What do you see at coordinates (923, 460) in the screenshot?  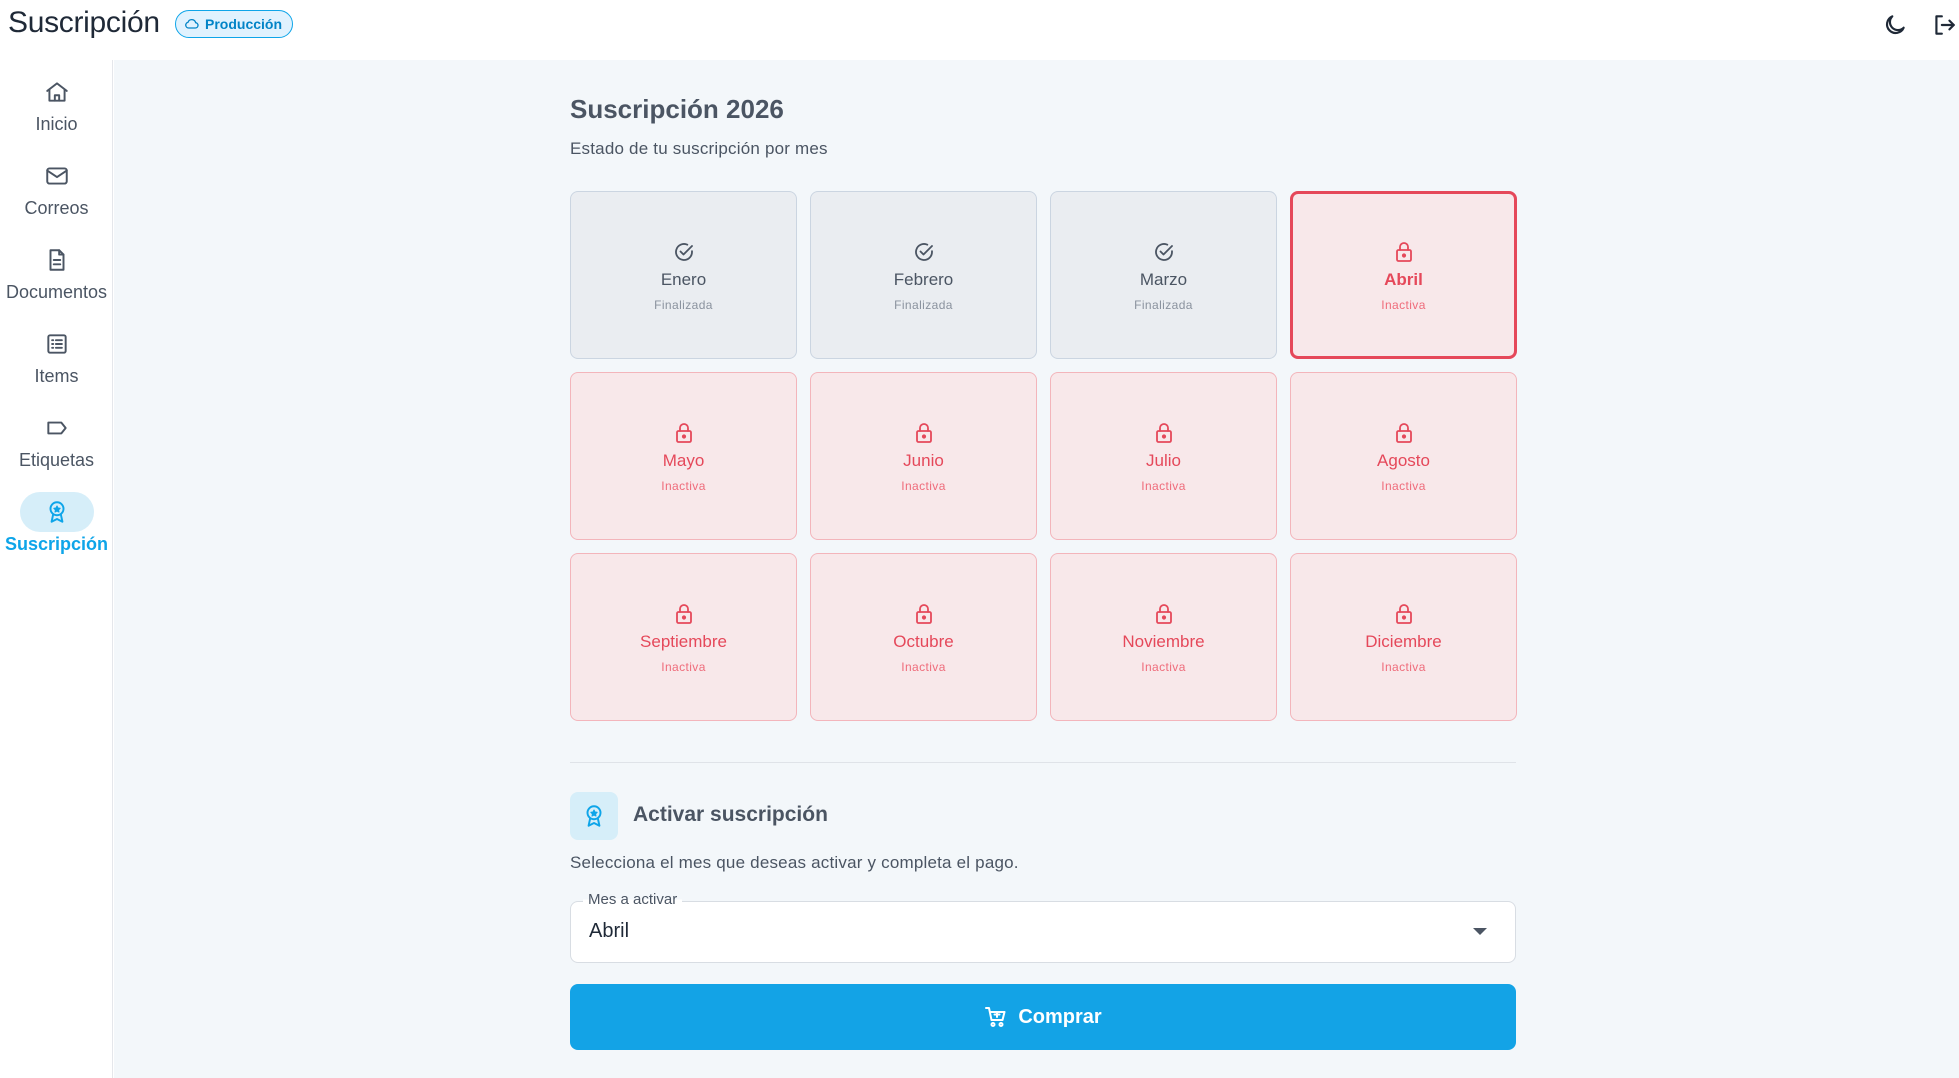 I see `month-name: Junio` at bounding box center [923, 460].